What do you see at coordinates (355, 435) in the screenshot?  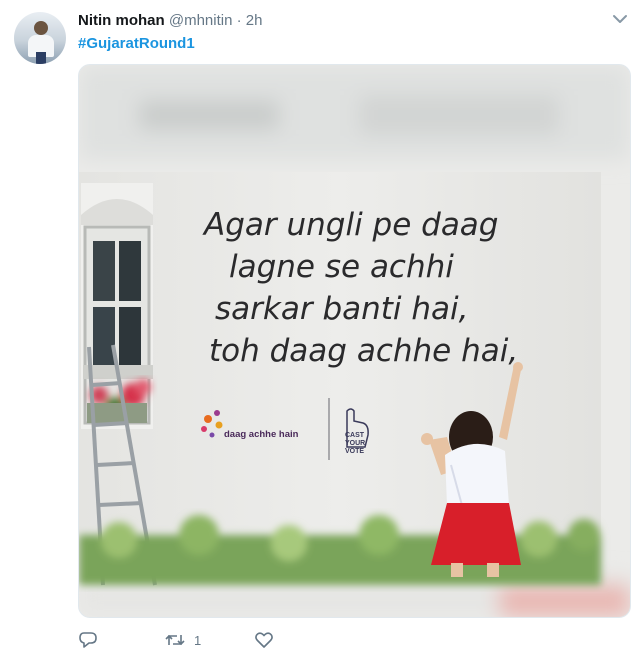 I see `vote-logo-line-1: CAST` at bounding box center [355, 435].